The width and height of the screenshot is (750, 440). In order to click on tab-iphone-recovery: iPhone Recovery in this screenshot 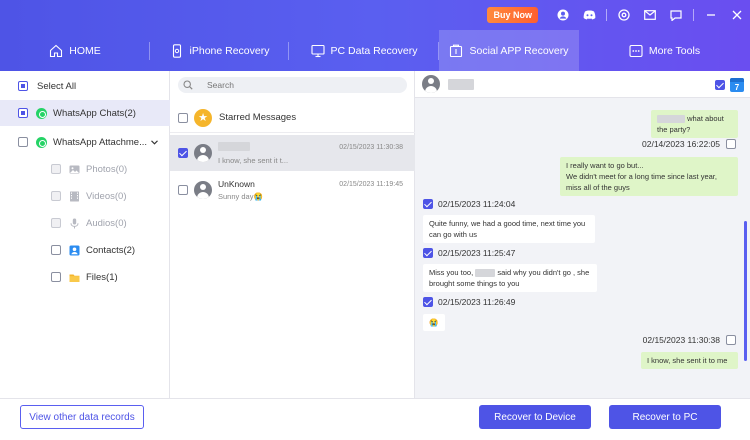, I will do `click(219, 50)`.